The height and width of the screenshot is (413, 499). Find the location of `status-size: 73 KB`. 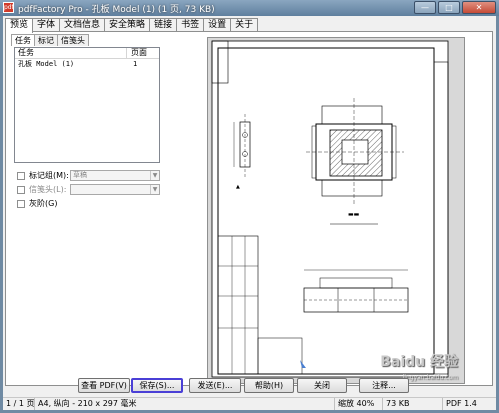

status-size: 73 KB is located at coordinates (413, 404).